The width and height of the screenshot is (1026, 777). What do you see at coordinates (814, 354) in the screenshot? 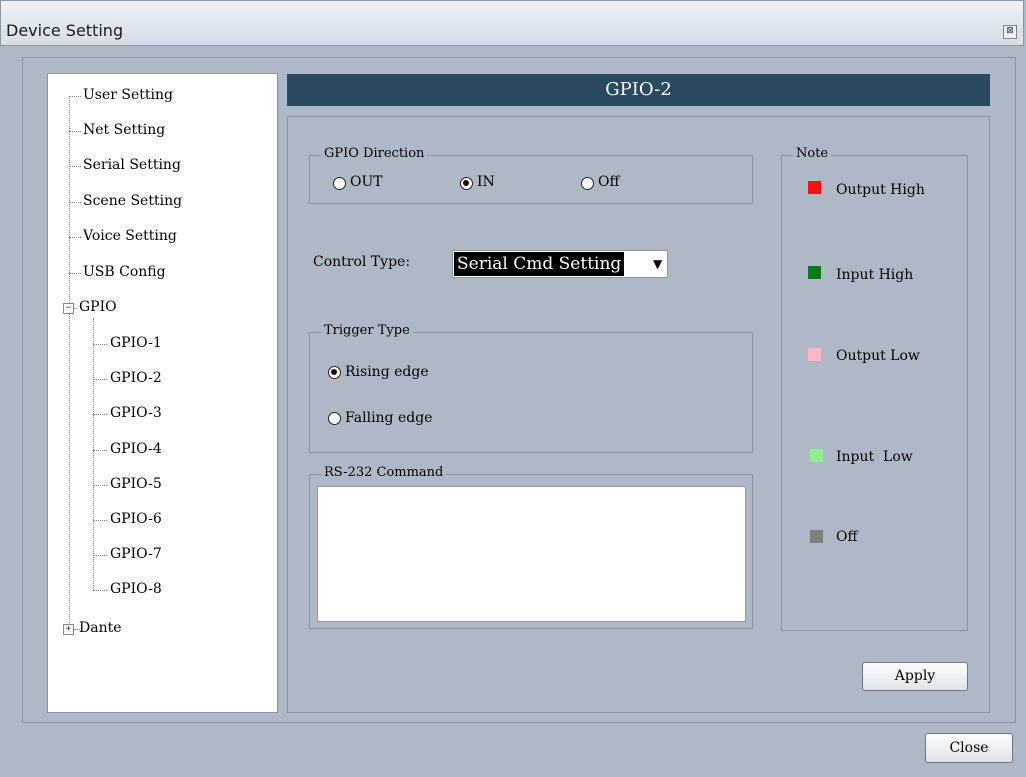
I see `output-low-swatch` at bounding box center [814, 354].